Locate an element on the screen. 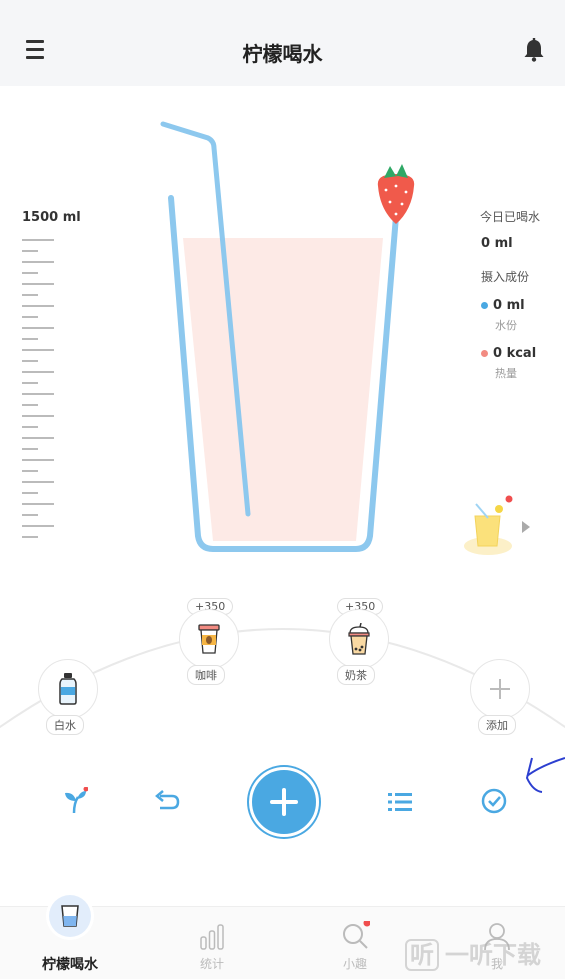 The image size is (565, 979). lemonade-icon is located at coordinates (488, 525).